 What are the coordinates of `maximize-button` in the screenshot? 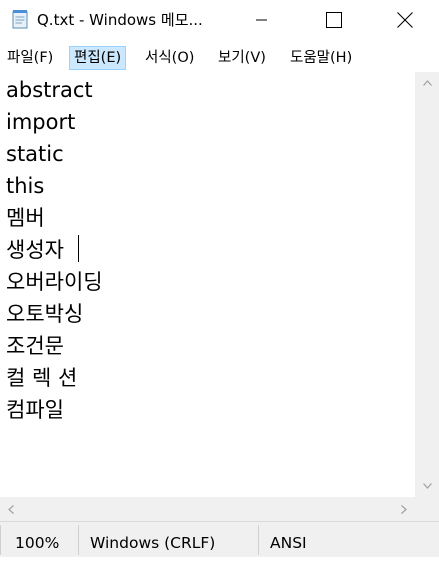 It's located at (334, 20).